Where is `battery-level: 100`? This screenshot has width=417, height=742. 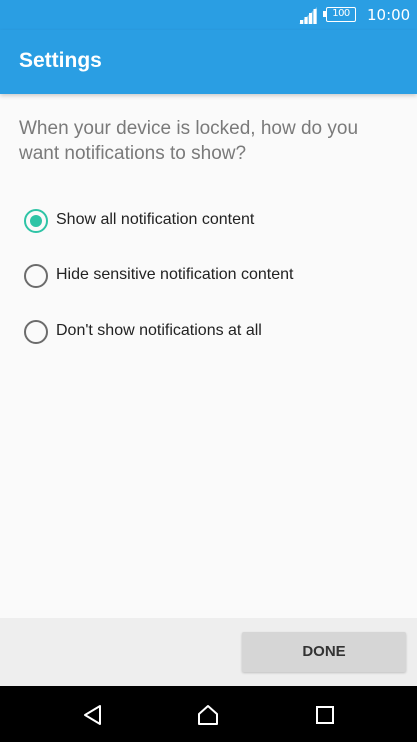 battery-level: 100 is located at coordinates (341, 13).